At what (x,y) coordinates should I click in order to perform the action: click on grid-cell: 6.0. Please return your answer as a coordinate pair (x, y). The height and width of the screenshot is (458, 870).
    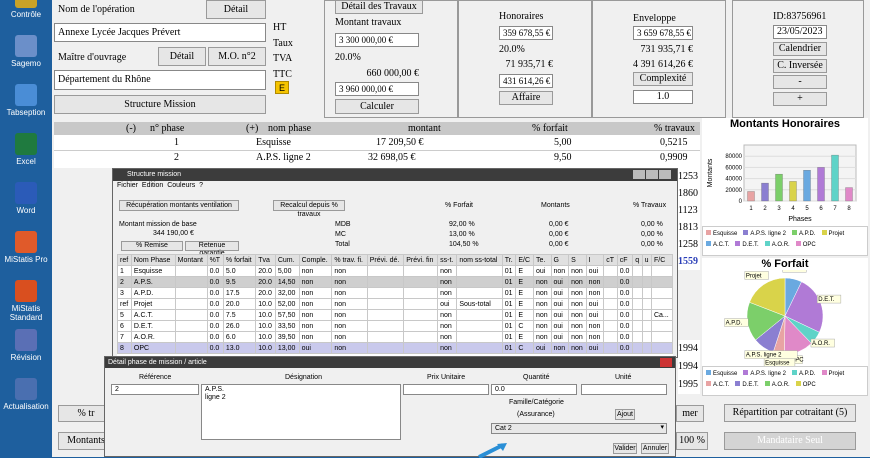
    Looking at the image, I should click on (239, 337).